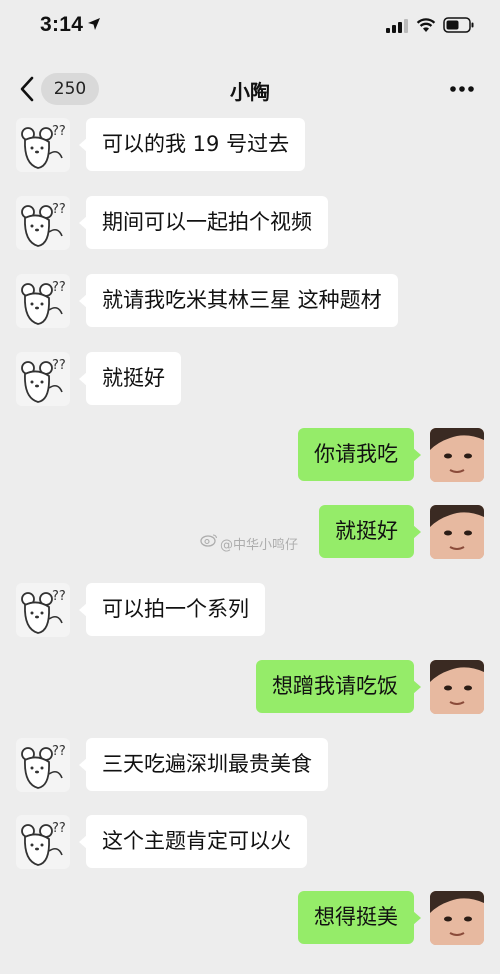  What do you see at coordinates (426, 25) in the screenshot?
I see `wifi-icon` at bounding box center [426, 25].